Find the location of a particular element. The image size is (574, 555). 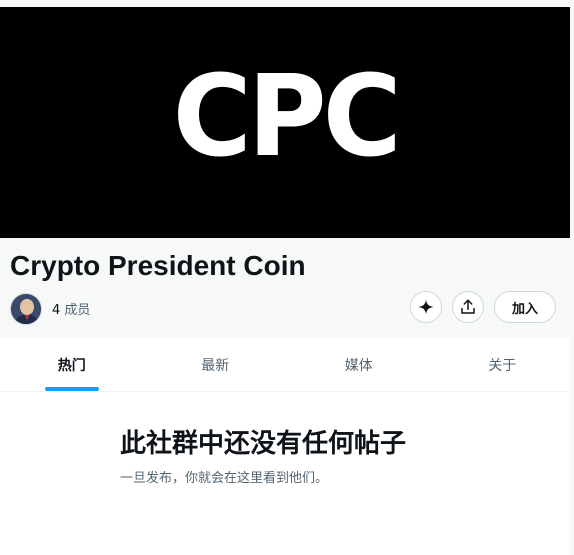

top-edge is located at coordinates (287, 3).